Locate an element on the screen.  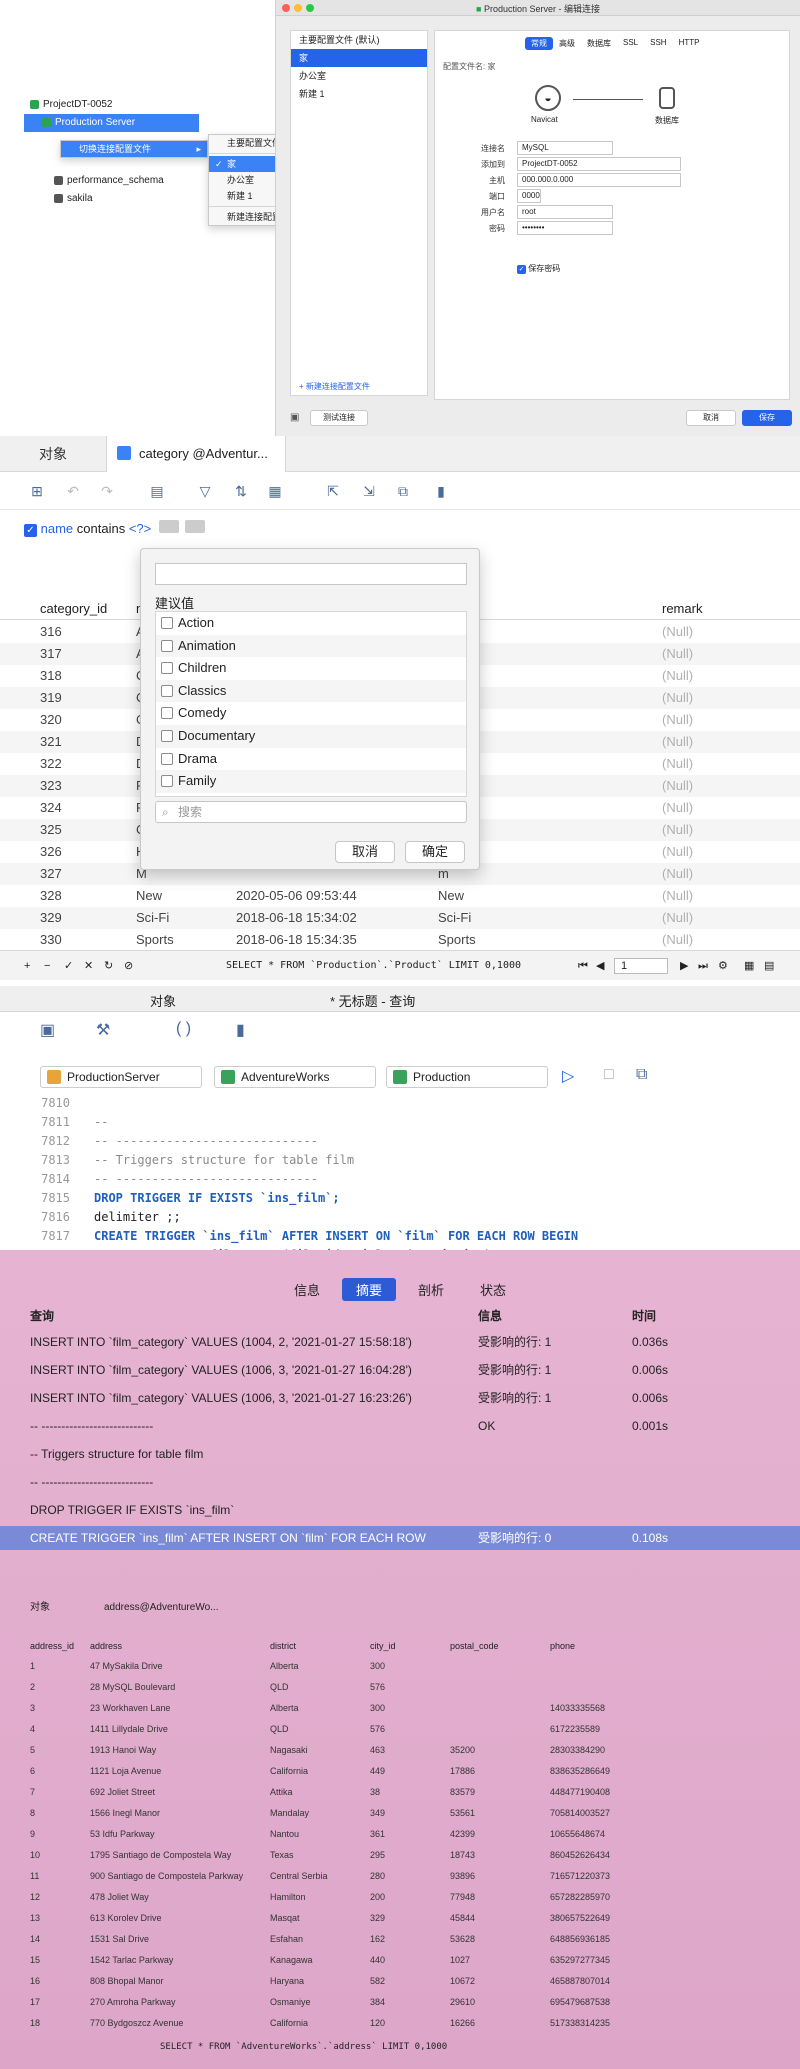
beautify-icon: ( ) is located at coordinates (183, 1029).